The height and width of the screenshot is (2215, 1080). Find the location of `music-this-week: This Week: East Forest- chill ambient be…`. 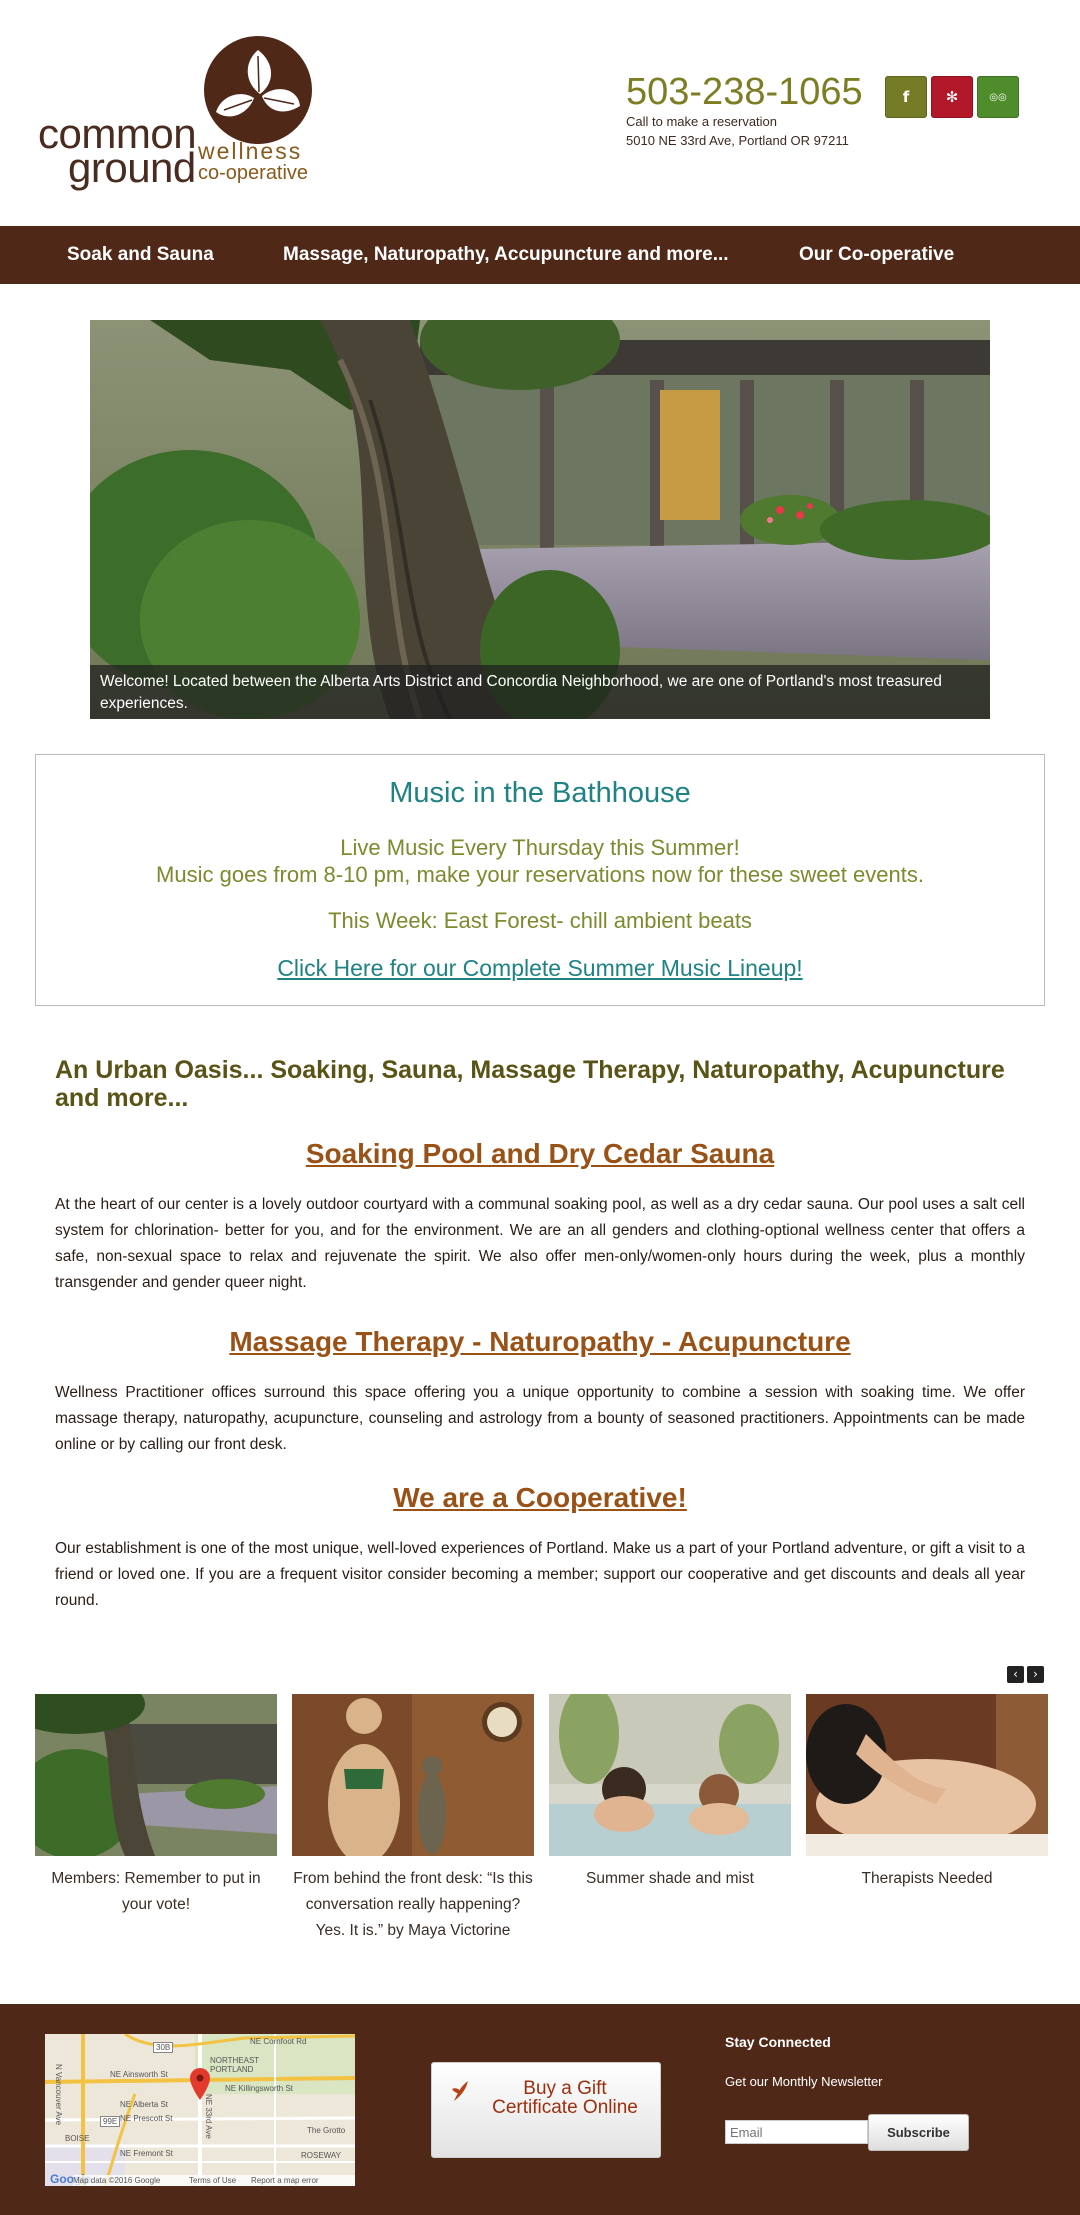

music-this-week: This Week: East Forest- chill ambient be… is located at coordinates (540, 920).